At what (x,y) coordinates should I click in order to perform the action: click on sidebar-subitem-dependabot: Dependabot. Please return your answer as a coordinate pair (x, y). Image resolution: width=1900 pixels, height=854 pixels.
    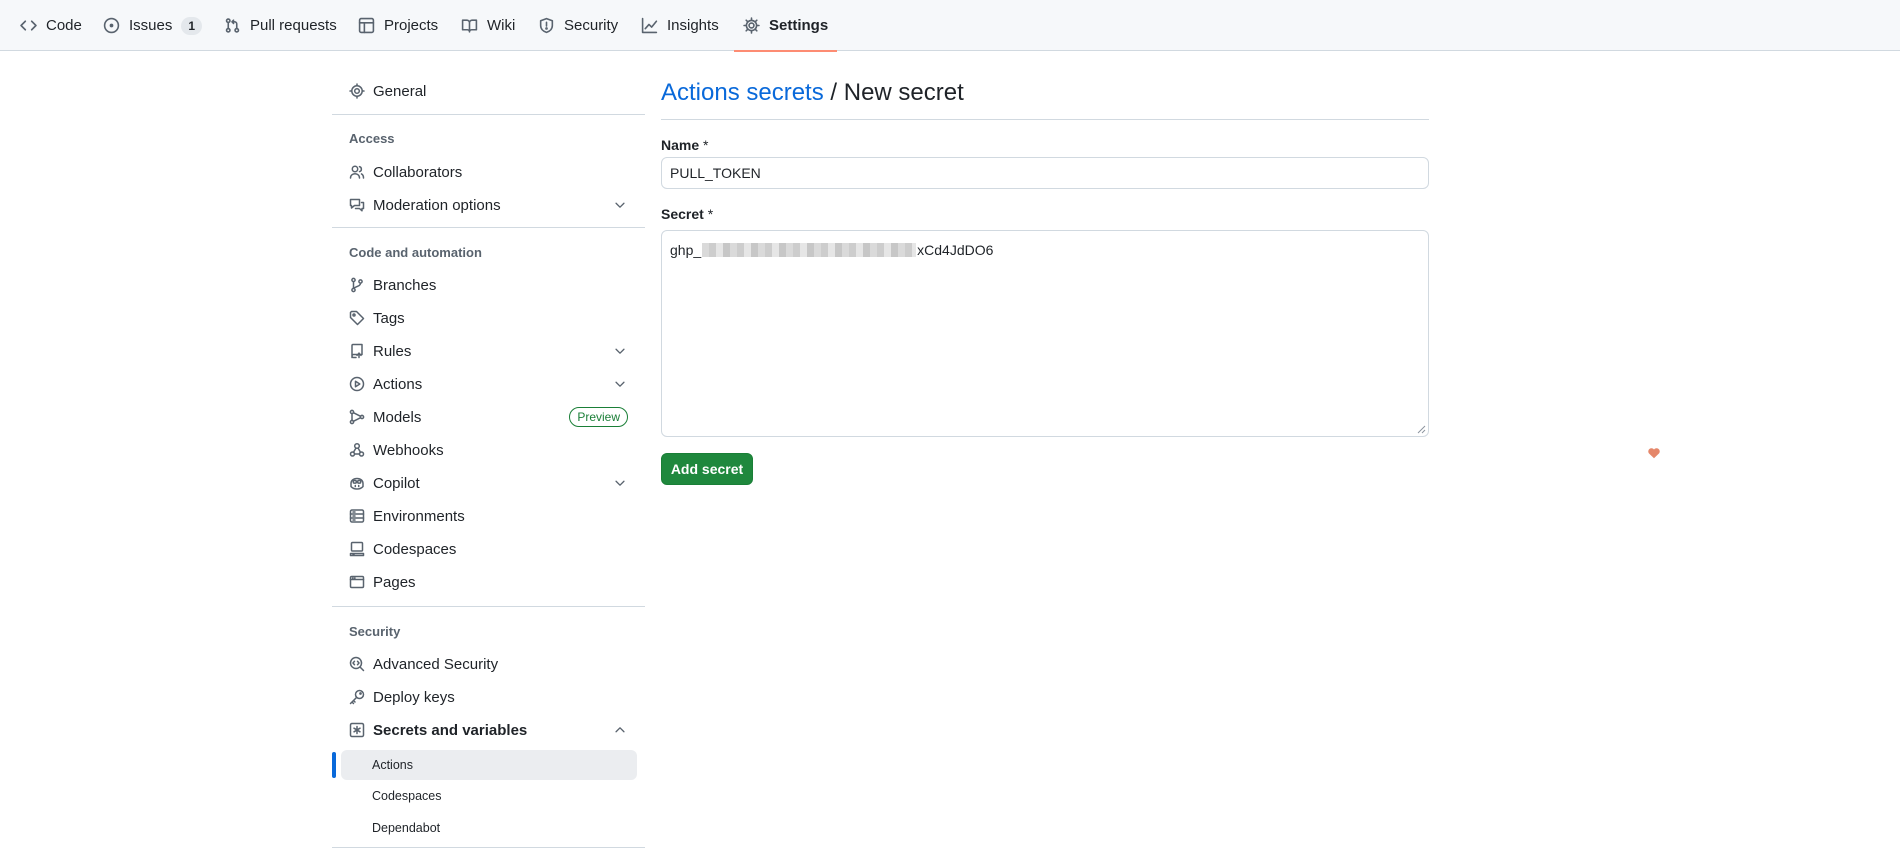
    Looking at the image, I should click on (489, 828).